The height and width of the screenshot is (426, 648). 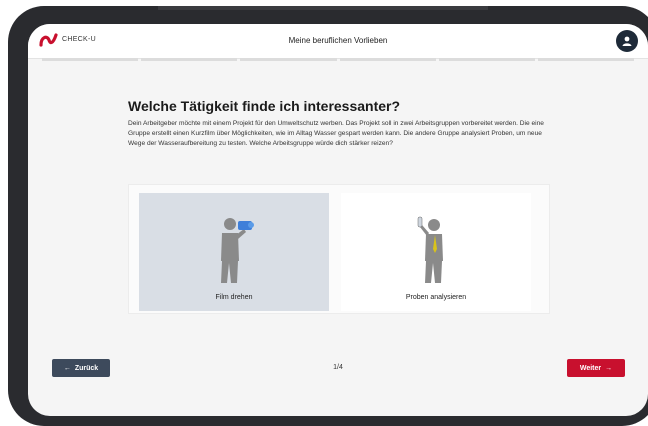 What do you see at coordinates (338, 59) in the screenshot?
I see `progress-bar` at bounding box center [338, 59].